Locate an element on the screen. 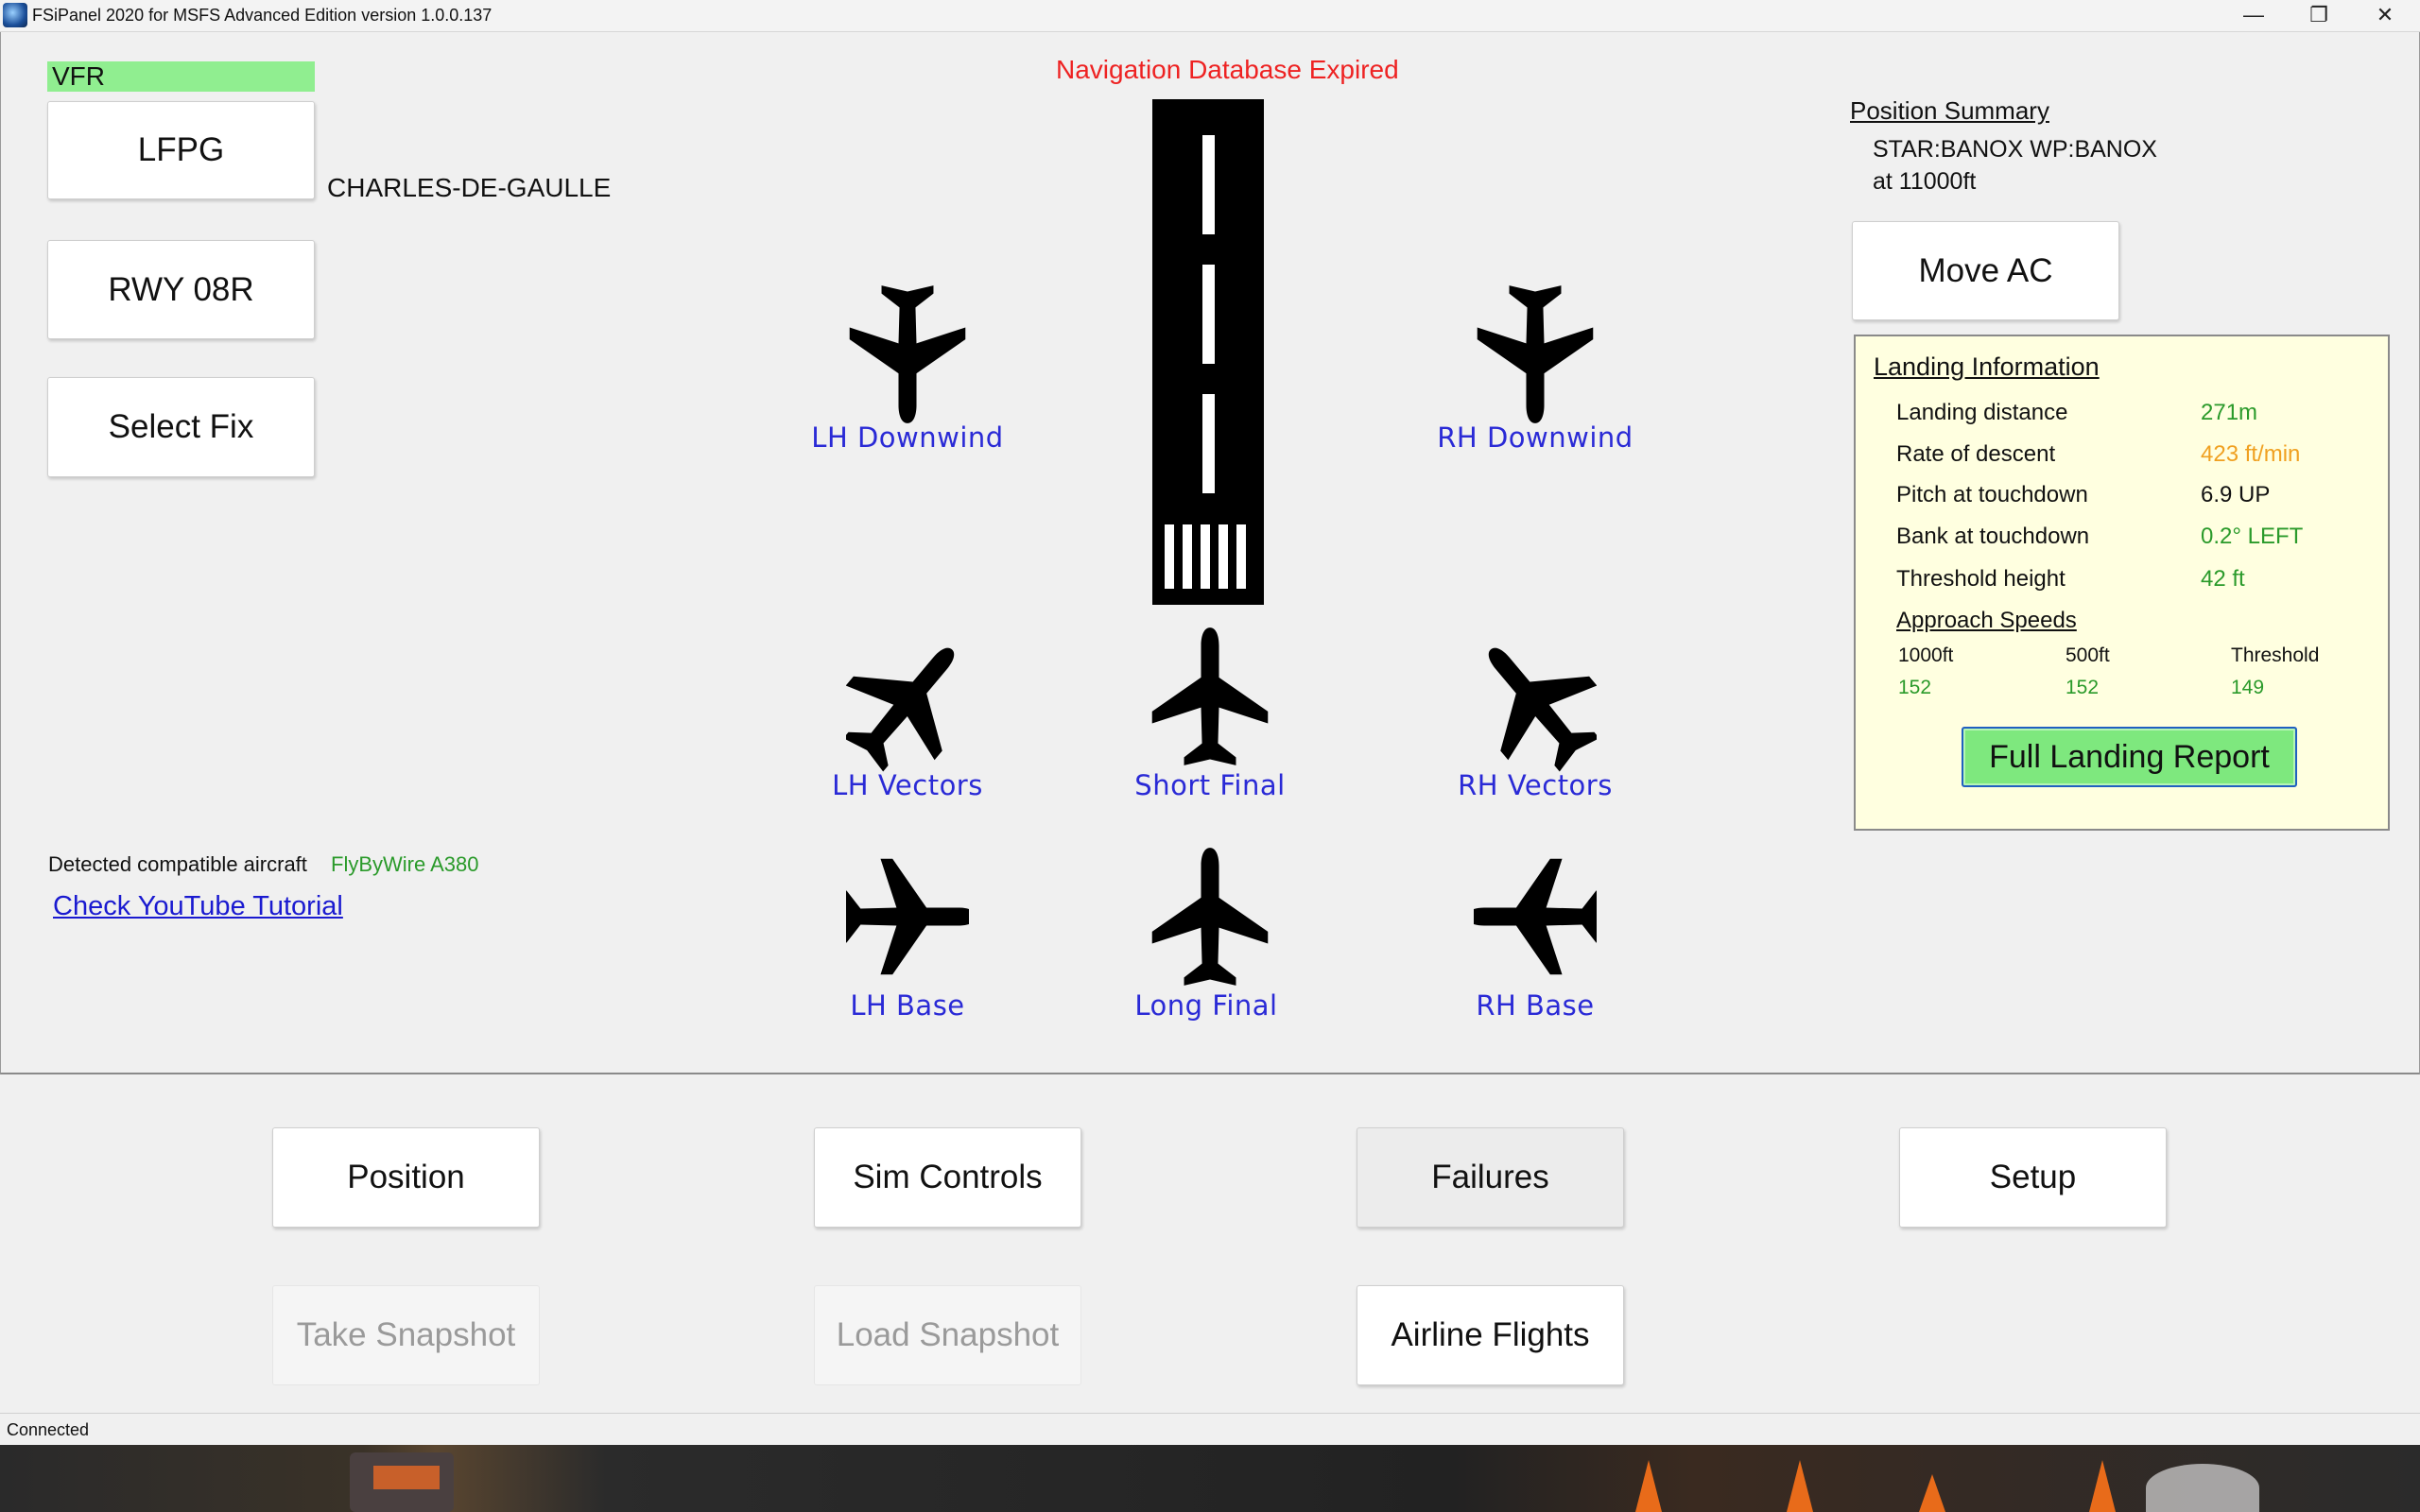 The width and height of the screenshot is (2420, 1512). pitch-touchdown-value: 6.9 UP is located at coordinates (2236, 494).